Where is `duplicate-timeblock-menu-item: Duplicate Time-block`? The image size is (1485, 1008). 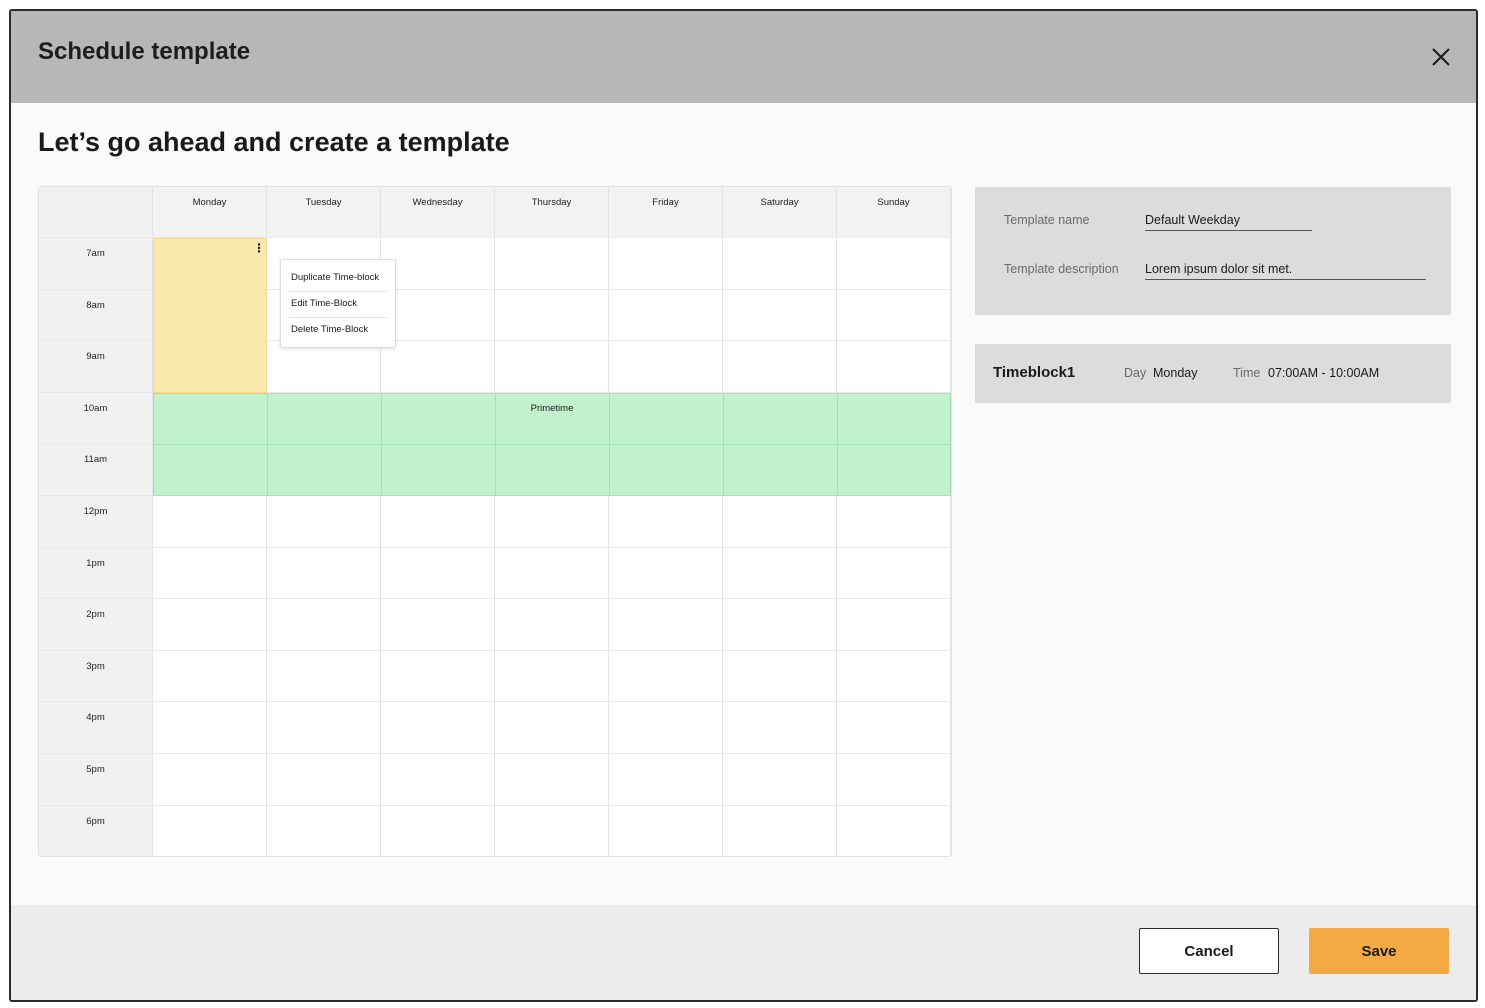
duplicate-timeblock-menu-item: Duplicate Time-block is located at coordinates (335, 277).